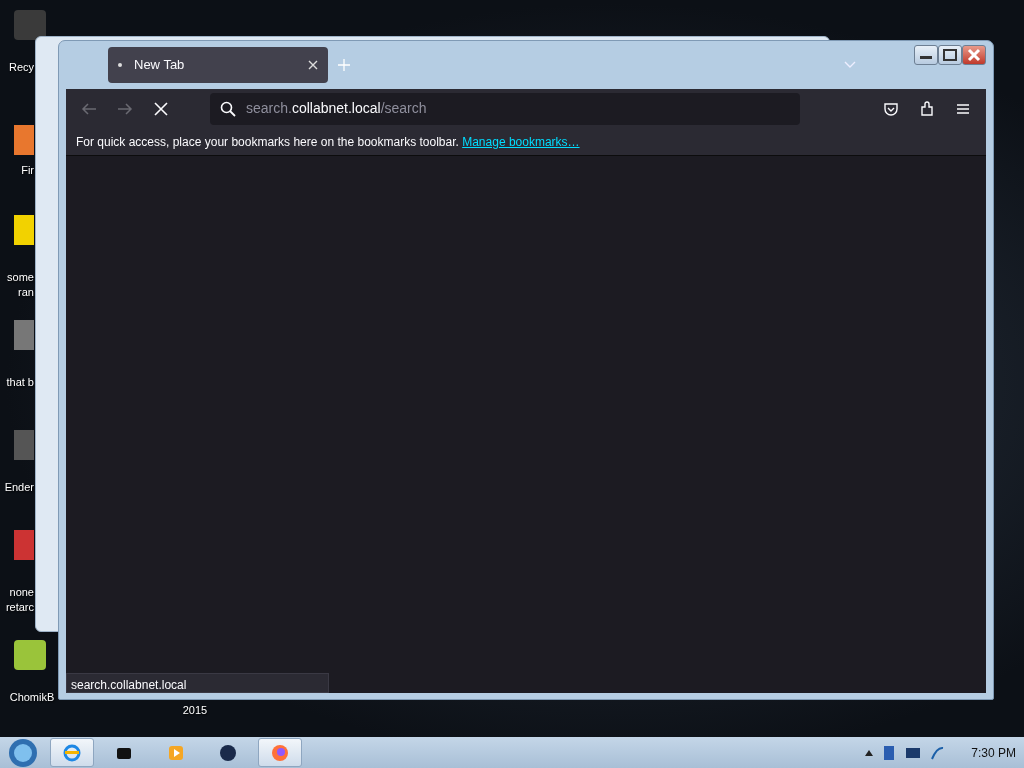  I want to click on extensions-icon, so click(927, 108).